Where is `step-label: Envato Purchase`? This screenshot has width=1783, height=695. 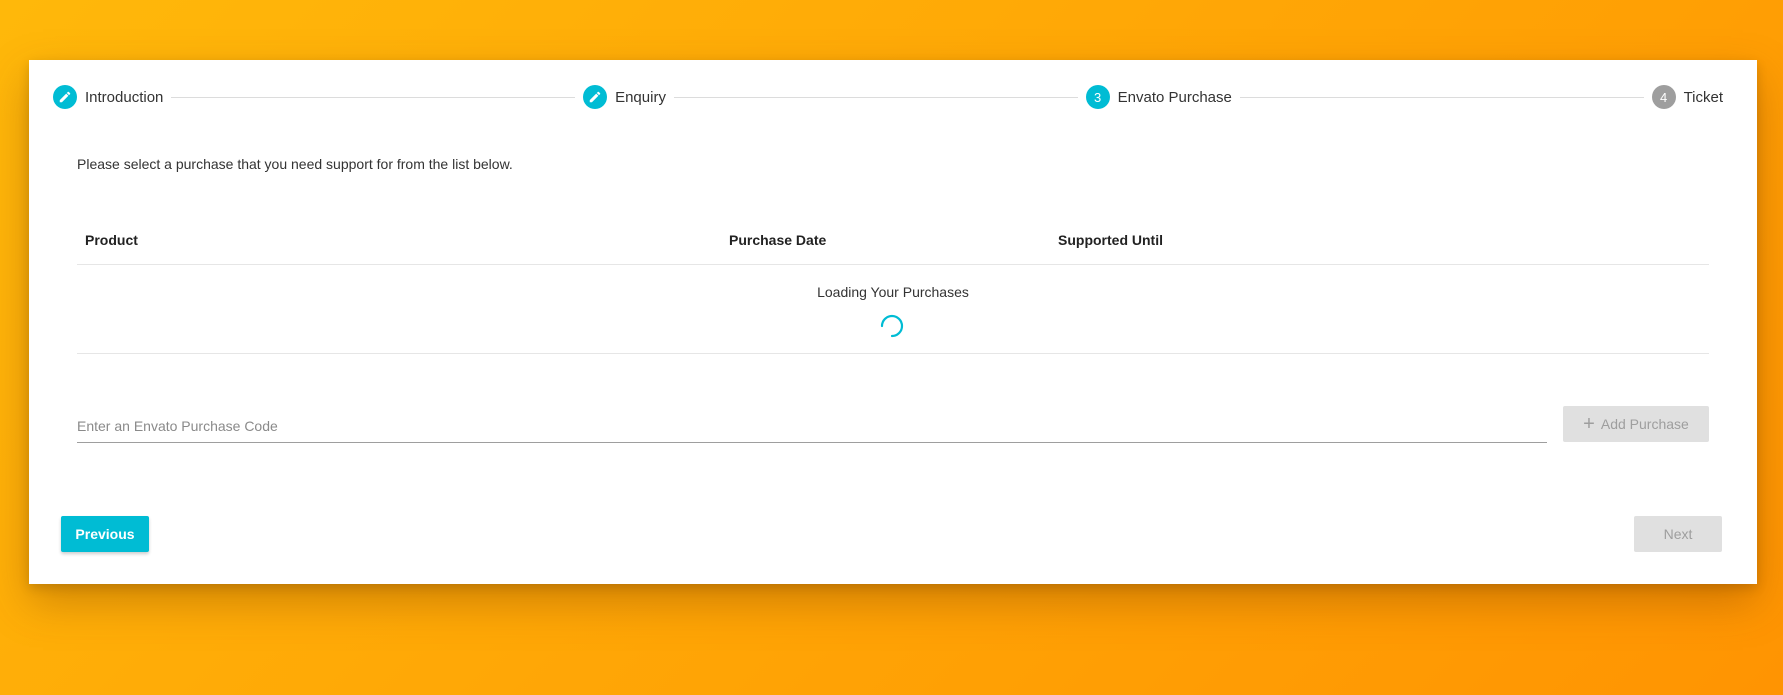
step-label: Envato Purchase is located at coordinates (1174, 97).